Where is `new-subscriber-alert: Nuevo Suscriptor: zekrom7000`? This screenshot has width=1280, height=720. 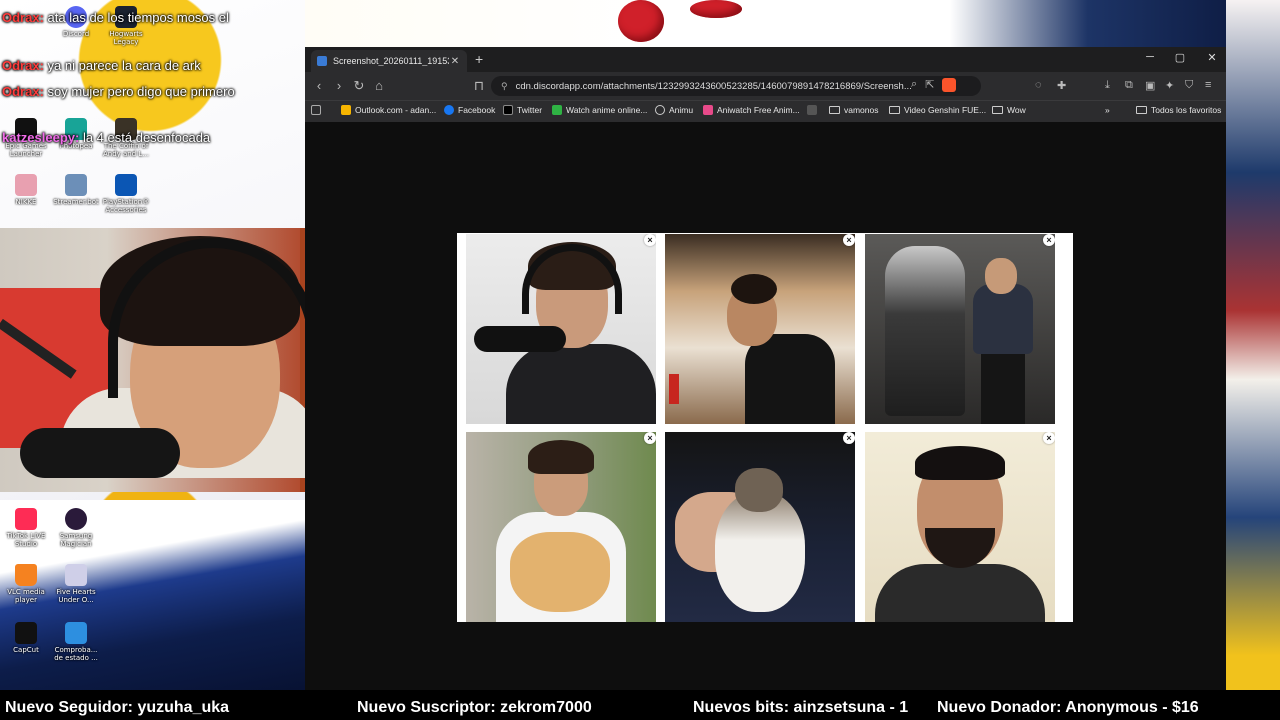
new-subscriber-alert: Nuevo Suscriptor: zekrom7000 is located at coordinates (474, 707).